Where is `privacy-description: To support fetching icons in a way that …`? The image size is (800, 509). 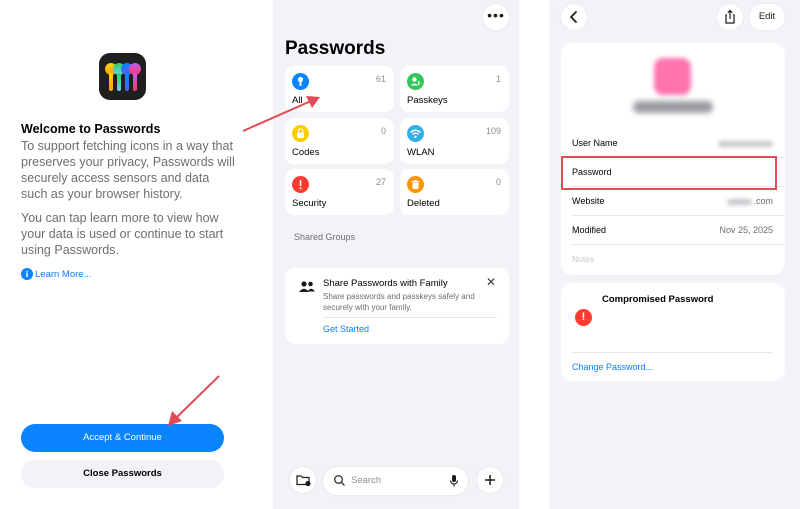
privacy-description: To support fetching icons in a way that … is located at coordinates (128, 170).